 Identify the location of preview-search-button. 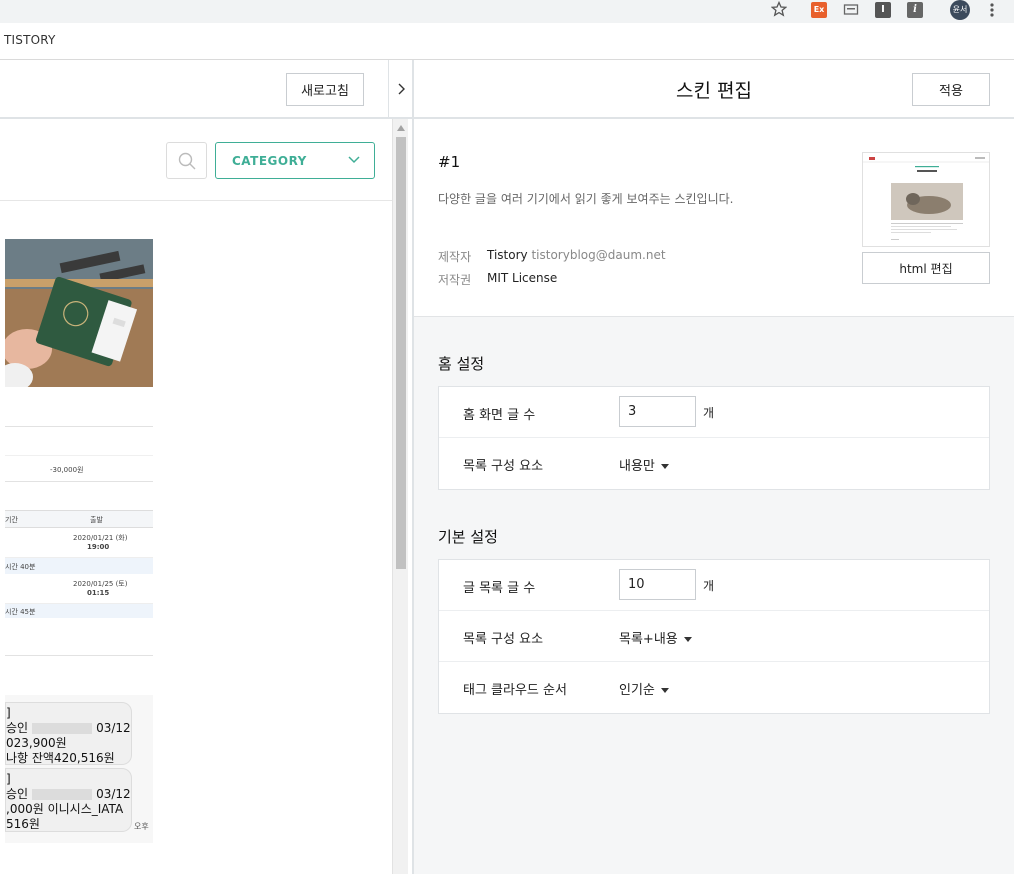
(186, 160).